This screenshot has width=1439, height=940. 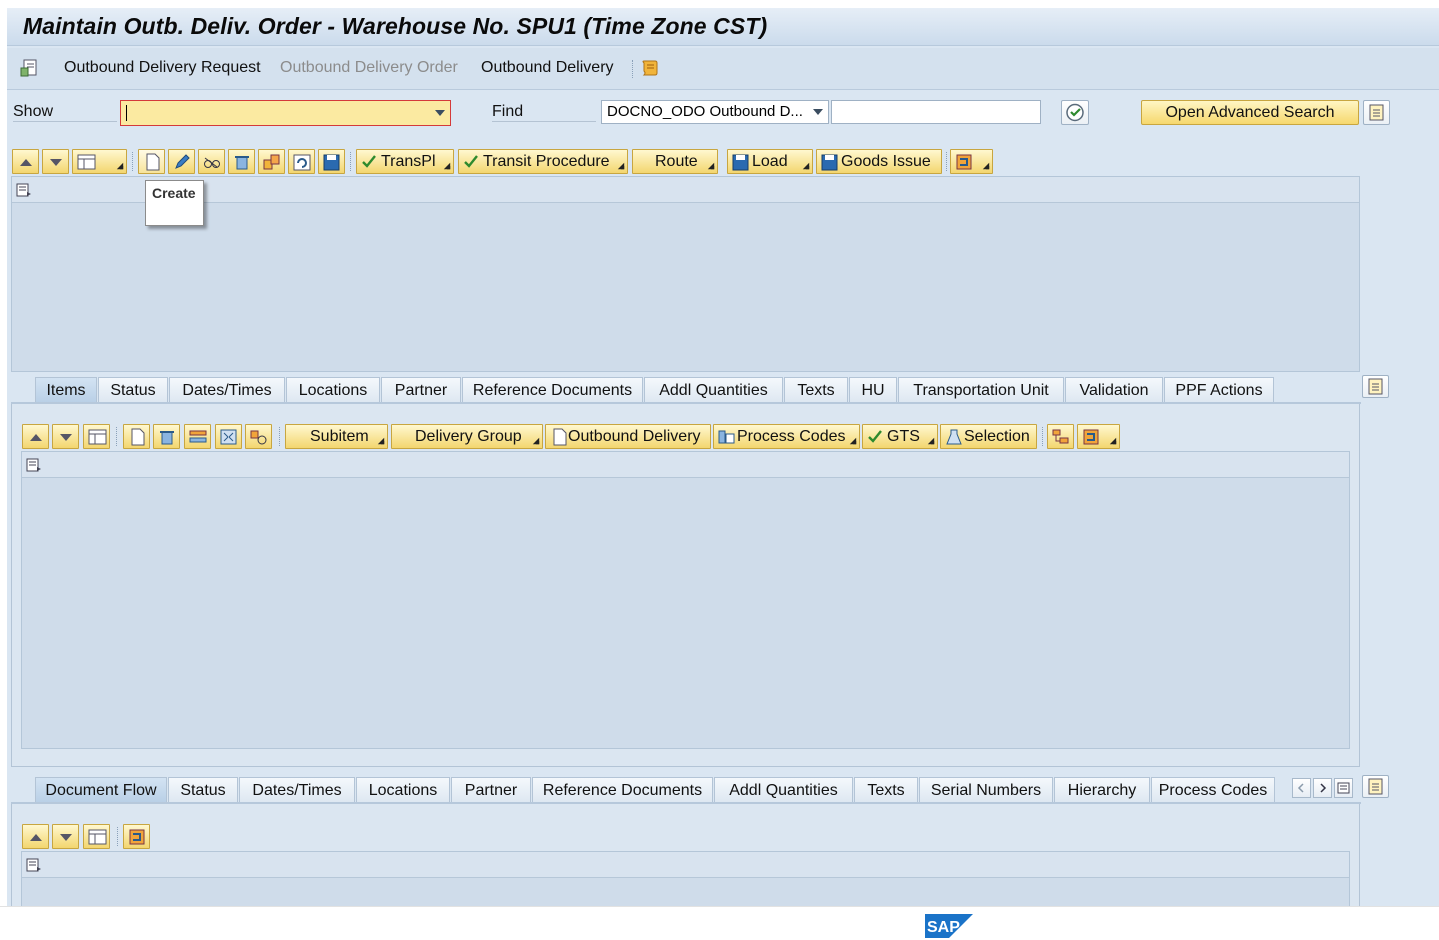 I want to click on display-change-icon, so click(x=29, y=68).